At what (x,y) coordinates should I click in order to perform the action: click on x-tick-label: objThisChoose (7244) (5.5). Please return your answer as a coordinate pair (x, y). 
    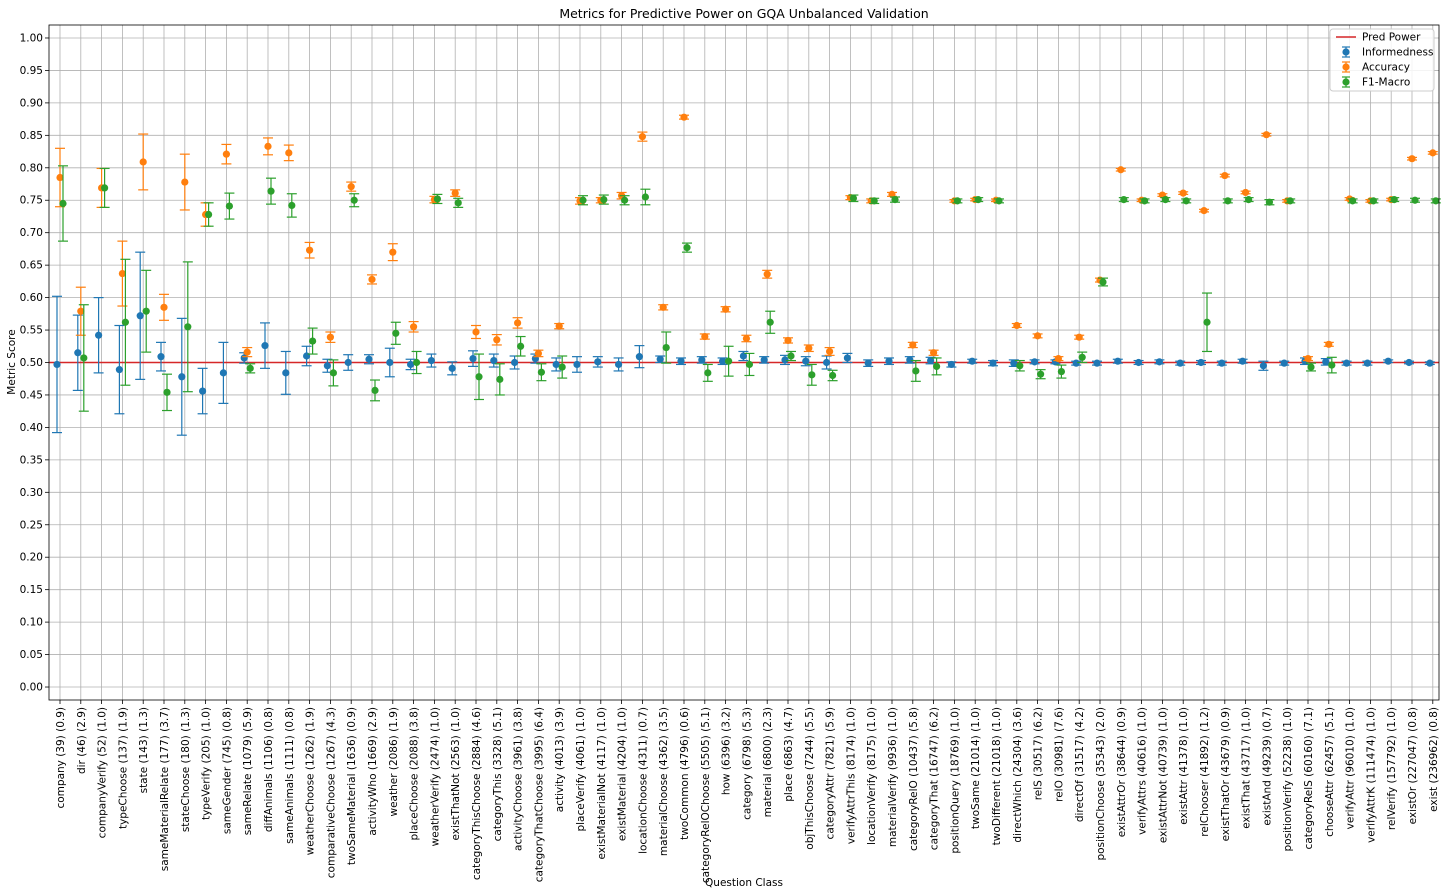
    Looking at the image, I should click on (810, 778).